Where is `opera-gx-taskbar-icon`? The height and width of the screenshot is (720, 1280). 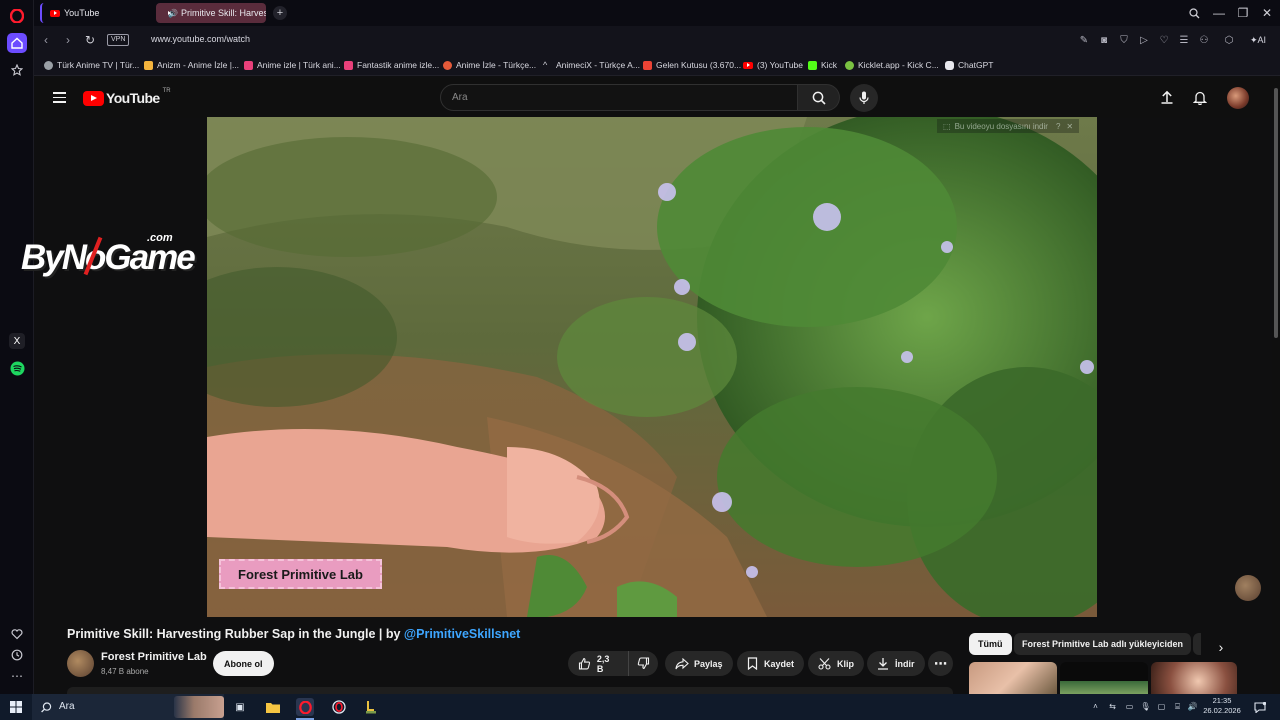
opera-gx-taskbar-icon is located at coordinates (339, 707).